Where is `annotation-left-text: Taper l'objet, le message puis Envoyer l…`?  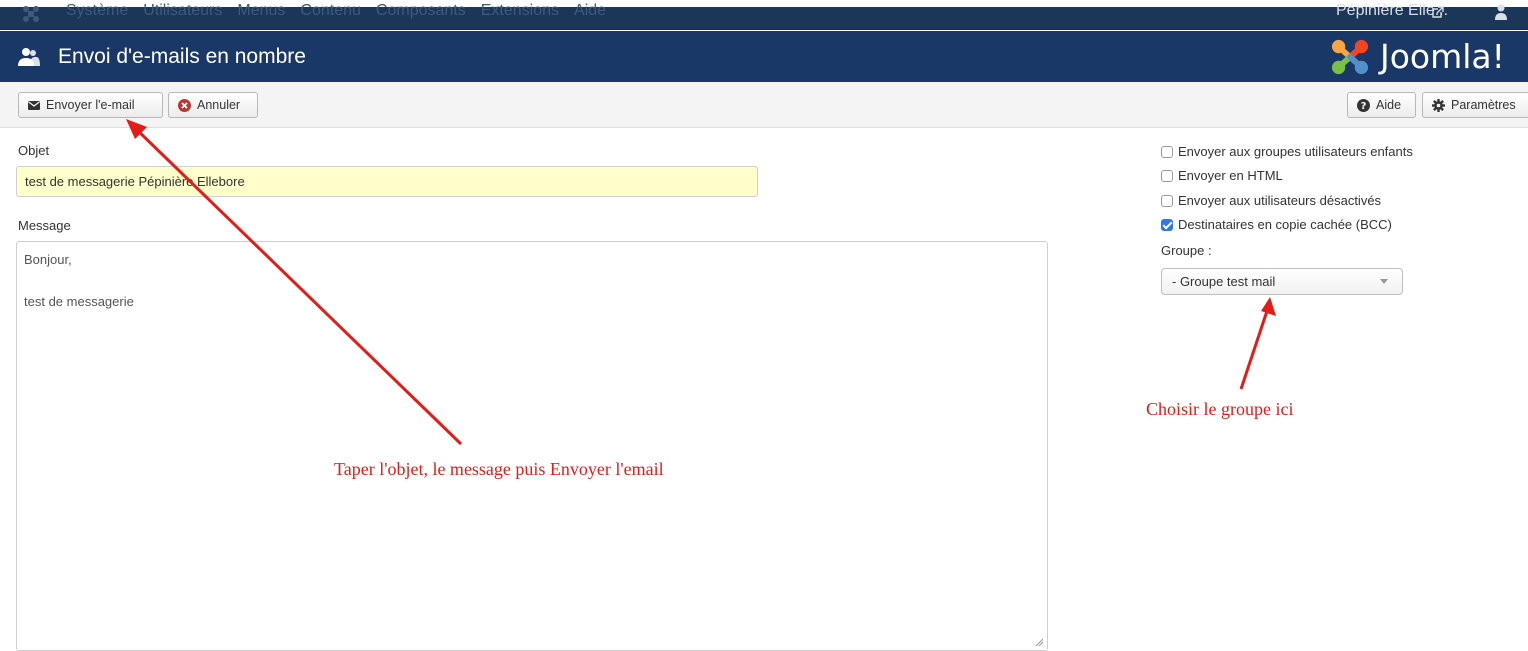
annotation-left-text: Taper l'objet, le message puis Envoyer l… is located at coordinates (499, 469).